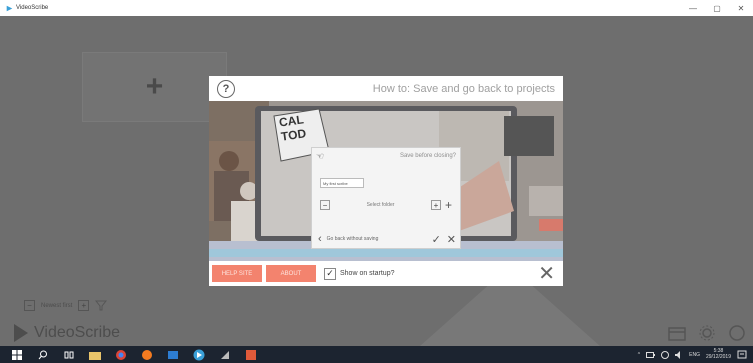 The image size is (753, 363). I want to click on folder-label: Select folder, so click(380, 205).